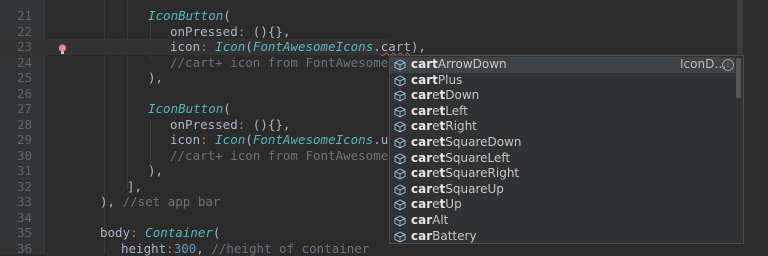 This screenshot has width=768, height=256. I want to click on code-line: 29icon: Icon(FontAwesomeIcons.user, so click(194, 140).